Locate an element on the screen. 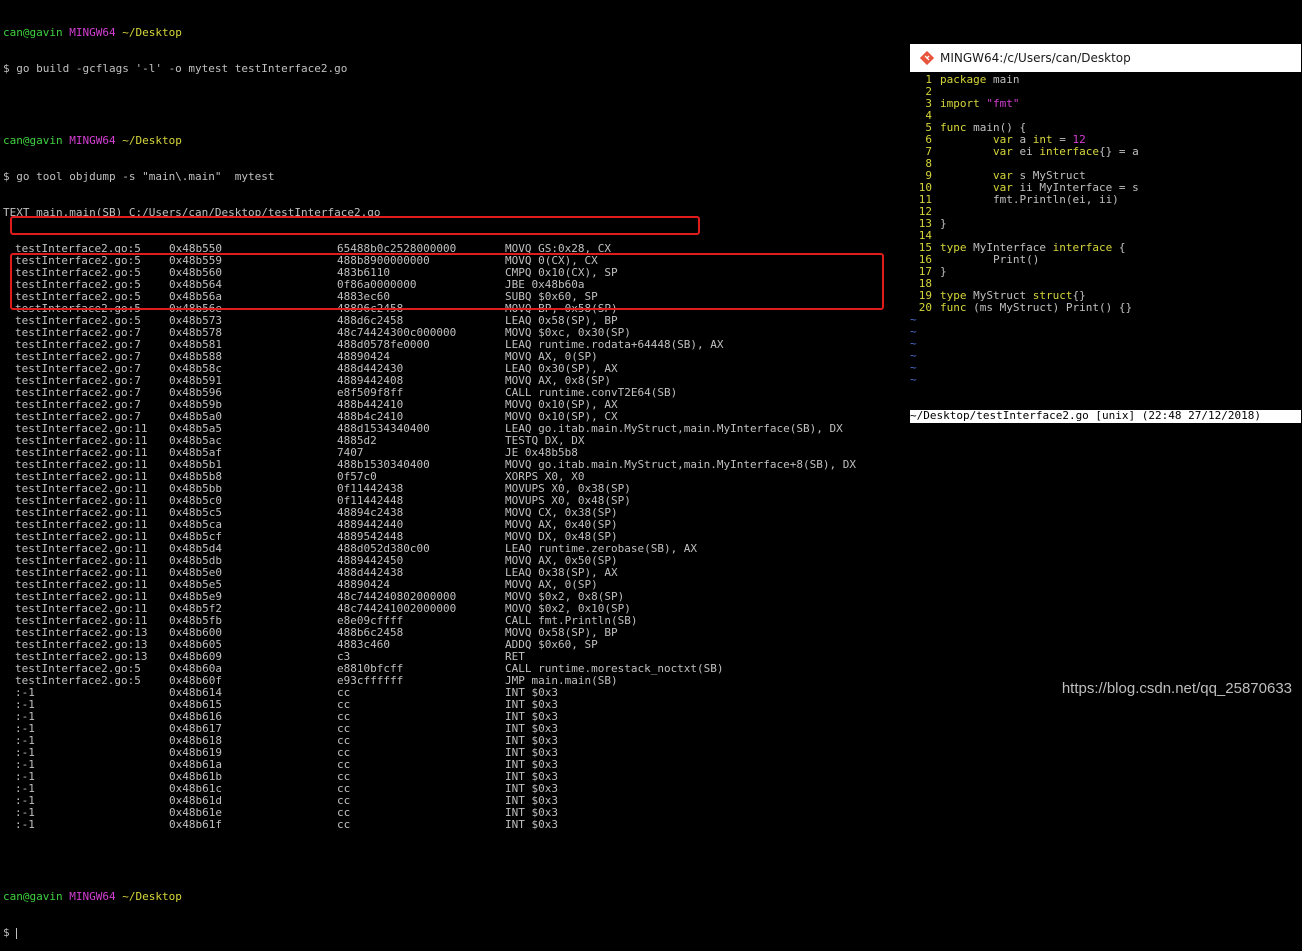  code-line: 16 Print() is located at coordinates (1105, 260).